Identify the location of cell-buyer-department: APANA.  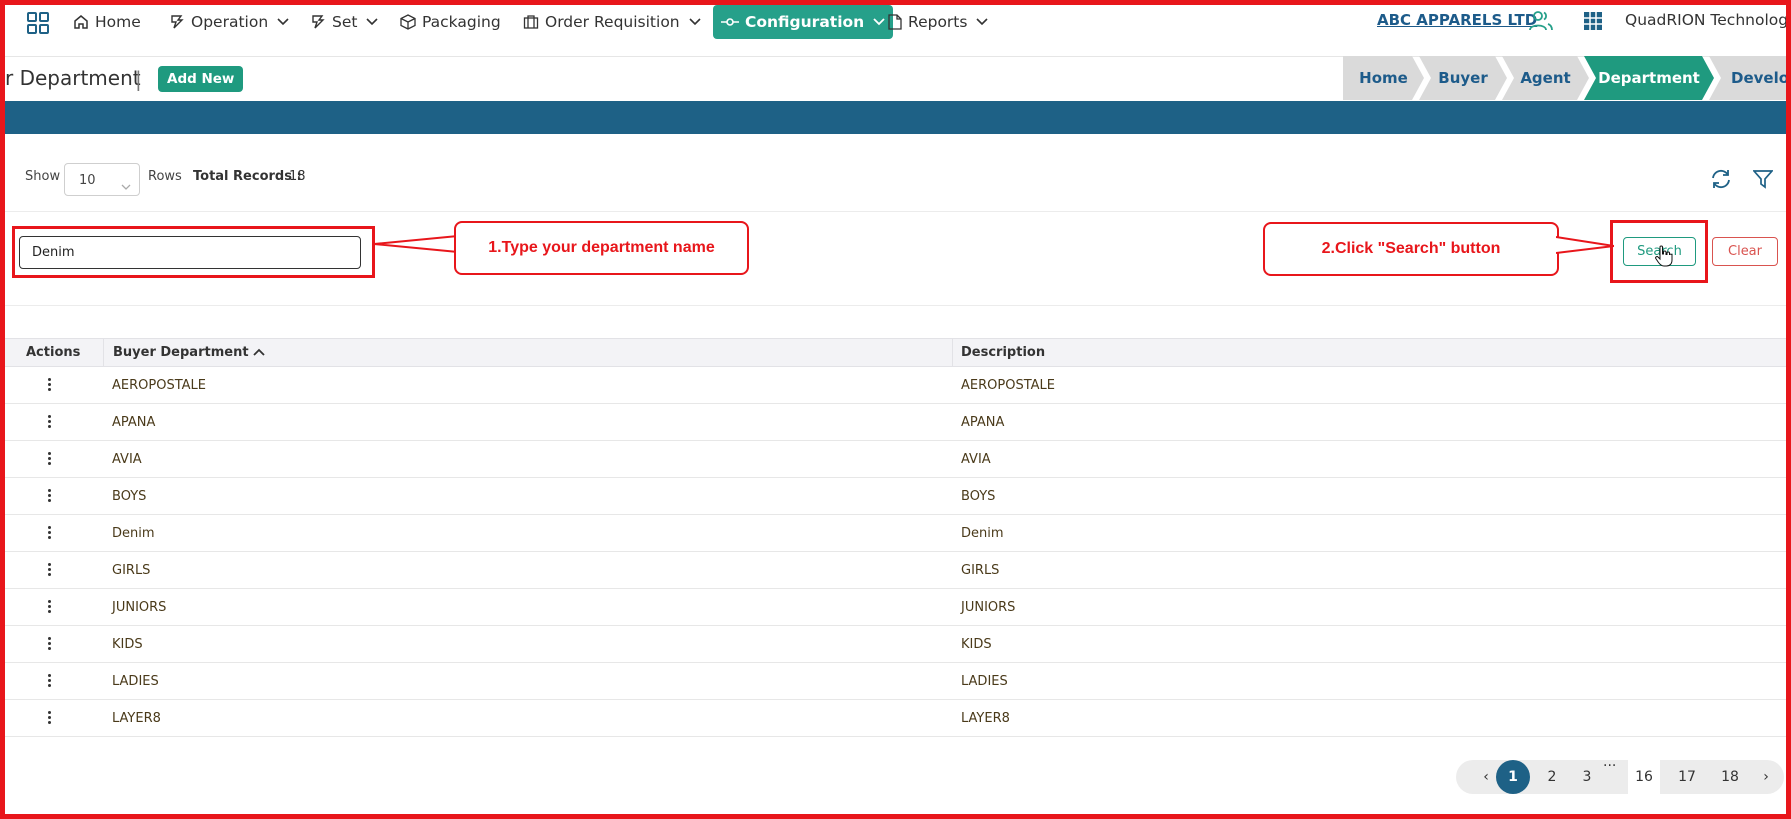
(134, 422).